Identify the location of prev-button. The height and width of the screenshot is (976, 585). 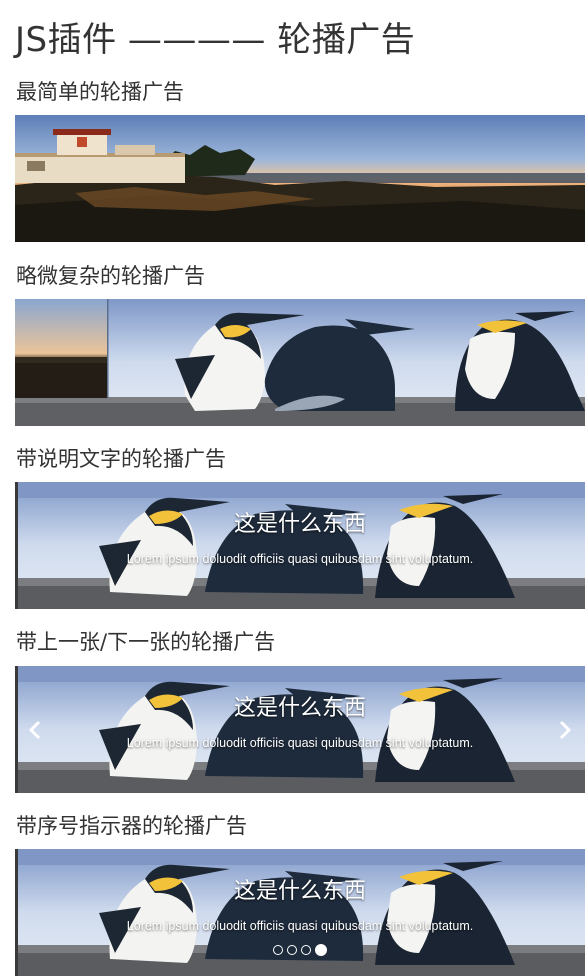
(57, 729).